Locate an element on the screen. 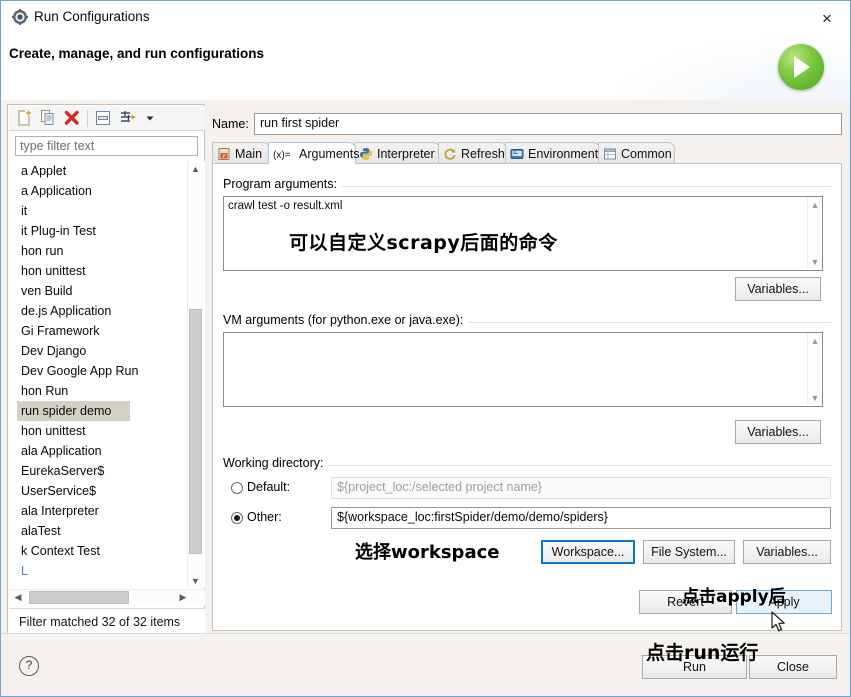  tab-arguments: (x)= Arguments is located at coordinates (314, 153).